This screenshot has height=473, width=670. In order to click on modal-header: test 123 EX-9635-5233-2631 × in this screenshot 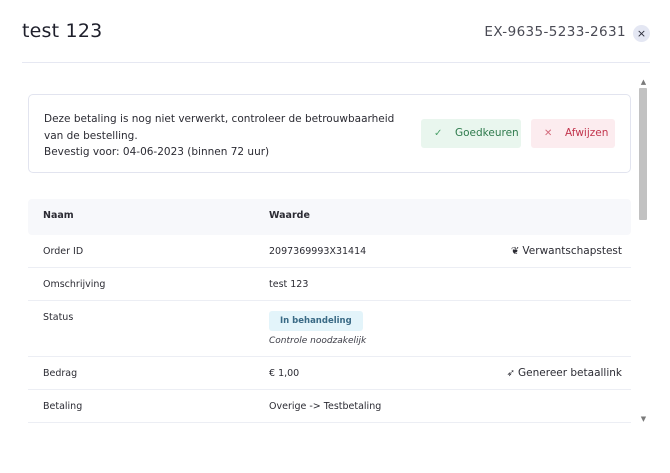, I will do `click(337, 34)`.